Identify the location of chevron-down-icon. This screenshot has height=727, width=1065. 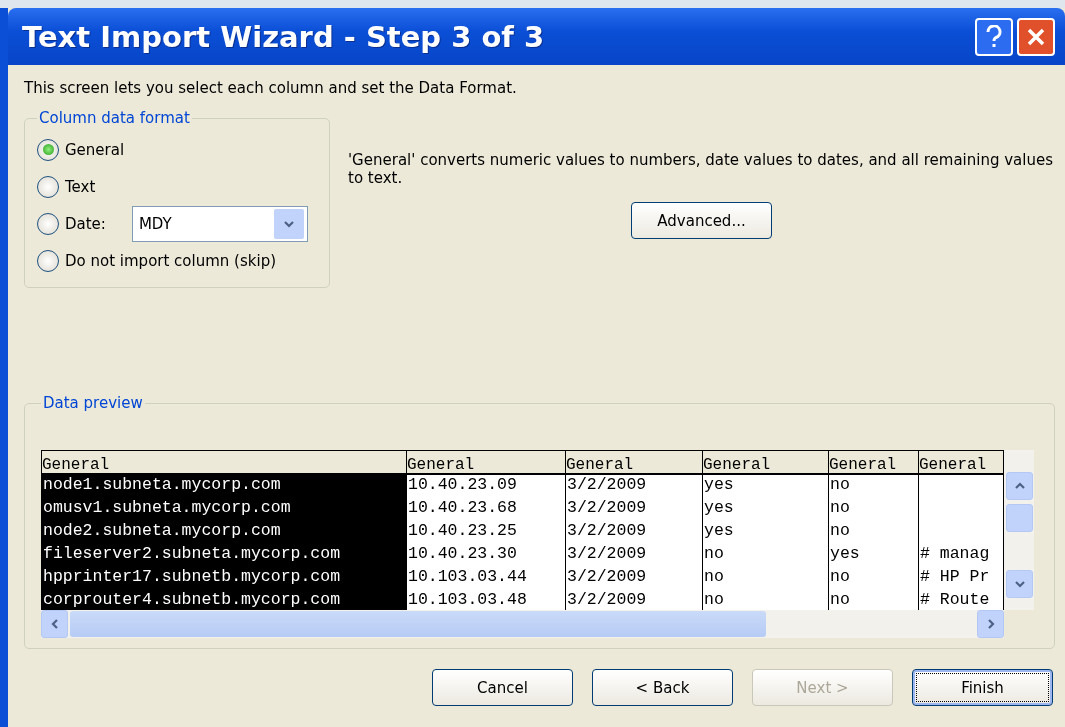
(1019, 584).